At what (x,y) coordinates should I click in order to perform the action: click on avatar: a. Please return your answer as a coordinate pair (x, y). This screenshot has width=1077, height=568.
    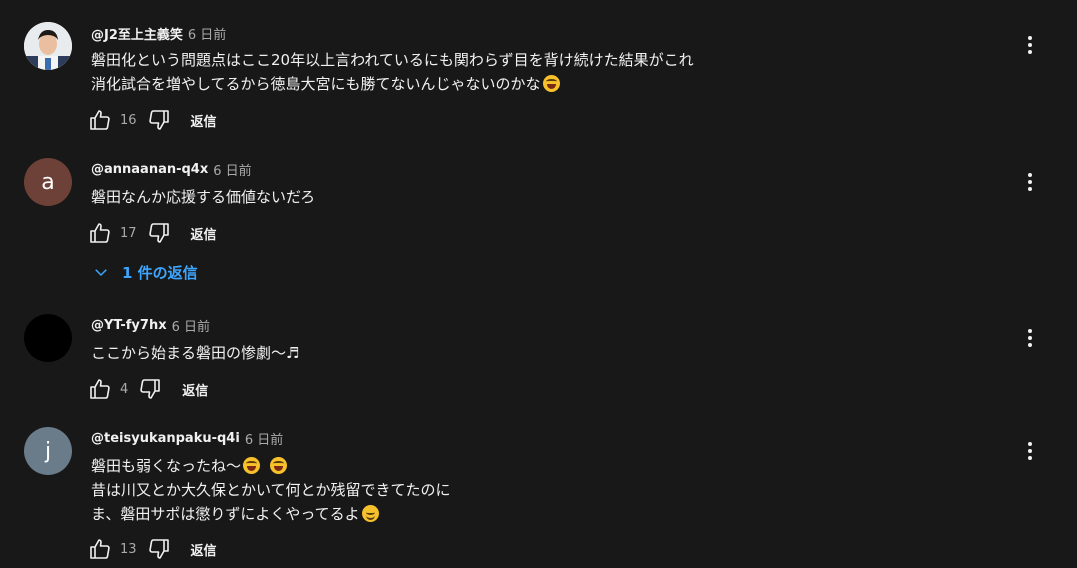
    Looking at the image, I should click on (48, 182).